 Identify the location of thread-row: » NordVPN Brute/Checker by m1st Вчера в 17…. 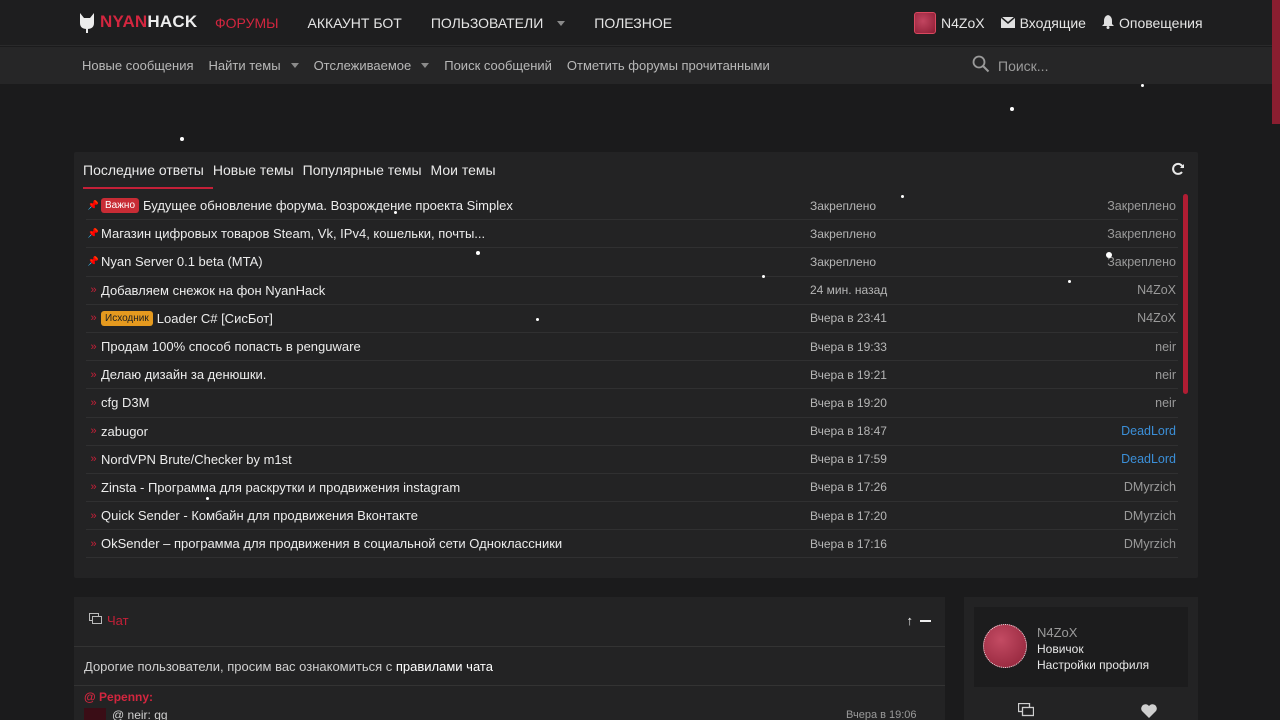
(632, 460).